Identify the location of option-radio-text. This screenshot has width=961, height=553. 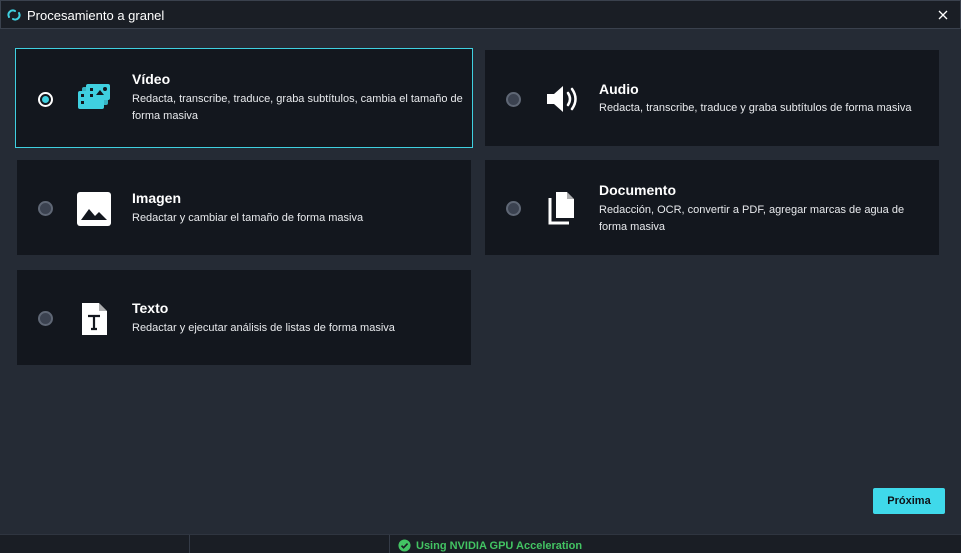
(45, 318).